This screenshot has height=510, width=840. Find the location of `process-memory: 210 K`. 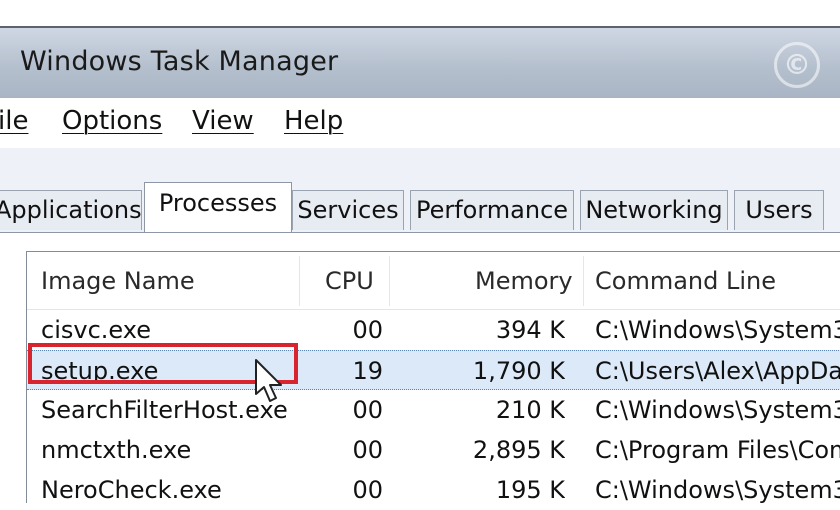

process-memory: 210 K is located at coordinates (530, 410).